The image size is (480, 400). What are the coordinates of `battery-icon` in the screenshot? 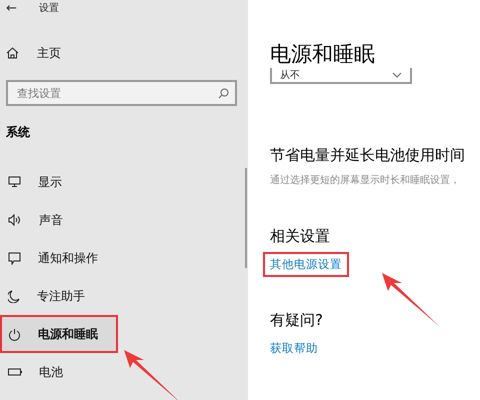 It's located at (15, 372).